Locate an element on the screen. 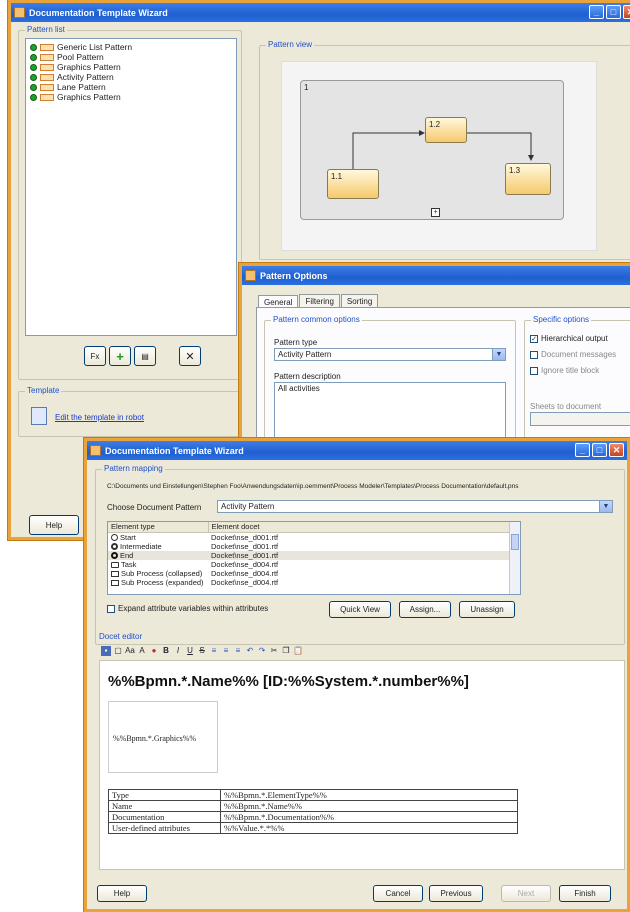 The height and width of the screenshot is (912, 630). wizard-front-titlebar: Documentation Template Wizard _ □ ✕ is located at coordinates (357, 450).